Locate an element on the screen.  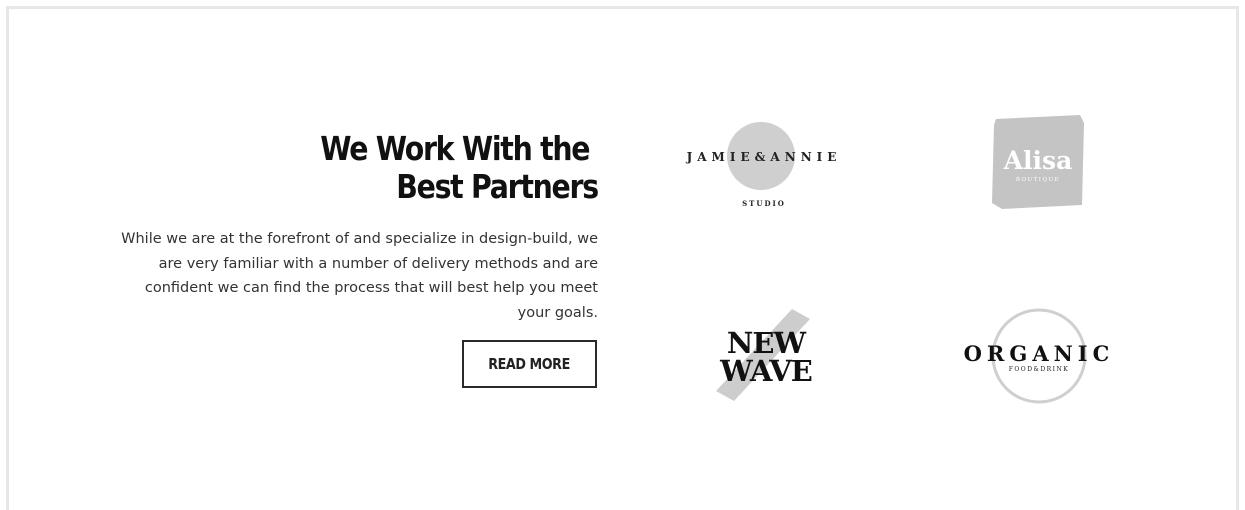
jamie-annie-logo: JAMIE&ANNIE STUDIO is located at coordinates (764, 165).